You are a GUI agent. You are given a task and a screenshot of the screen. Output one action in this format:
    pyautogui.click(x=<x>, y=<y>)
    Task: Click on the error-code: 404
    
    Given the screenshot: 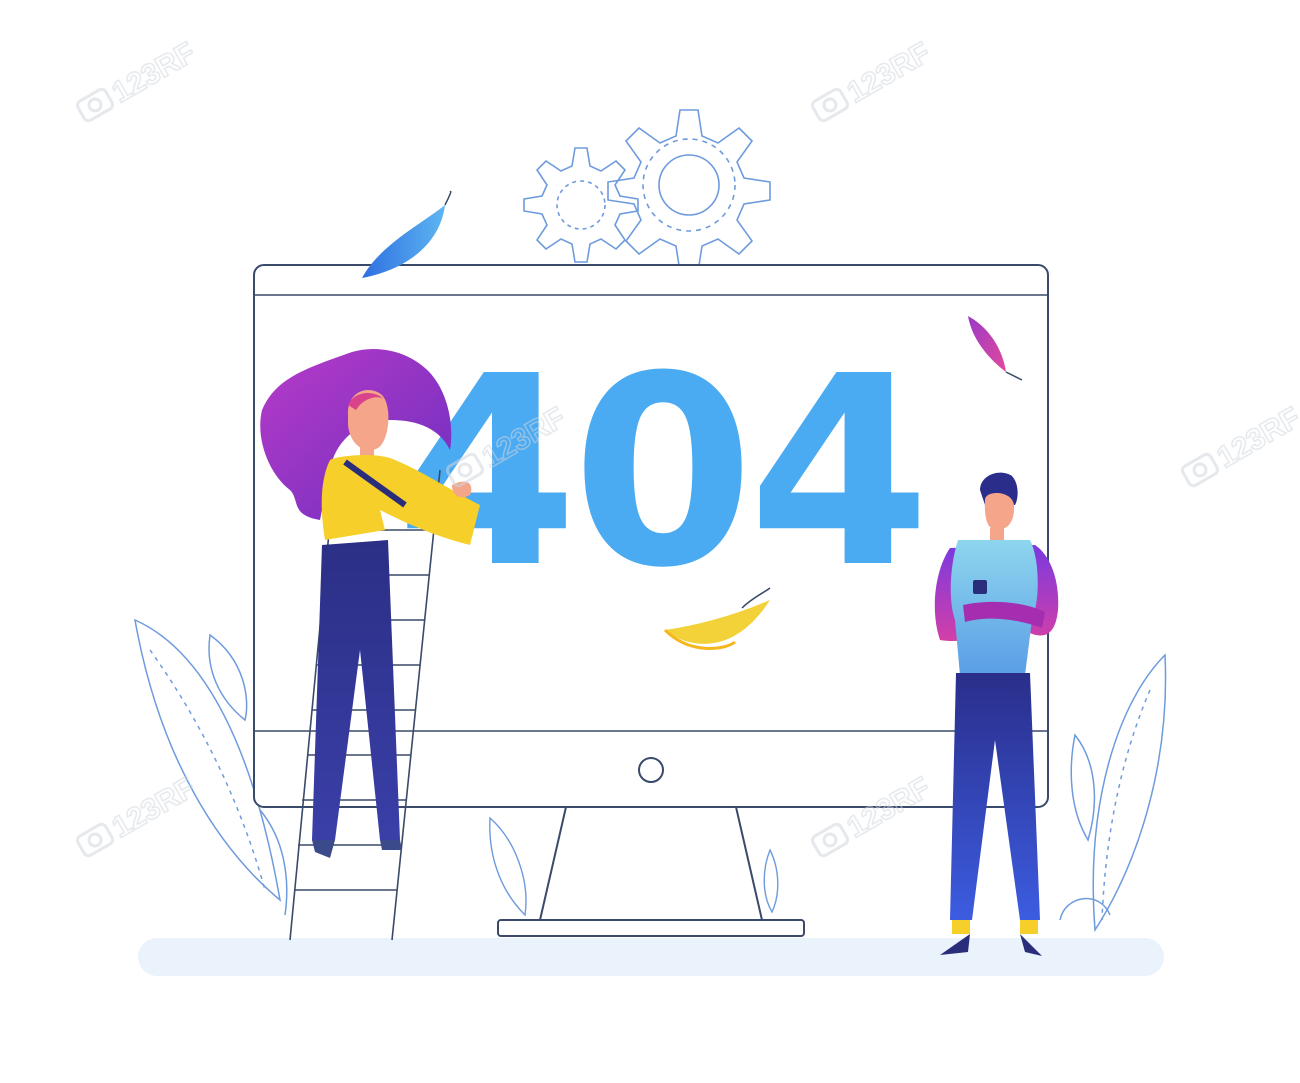 What is the action you would take?
    pyautogui.click(x=660, y=472)
    